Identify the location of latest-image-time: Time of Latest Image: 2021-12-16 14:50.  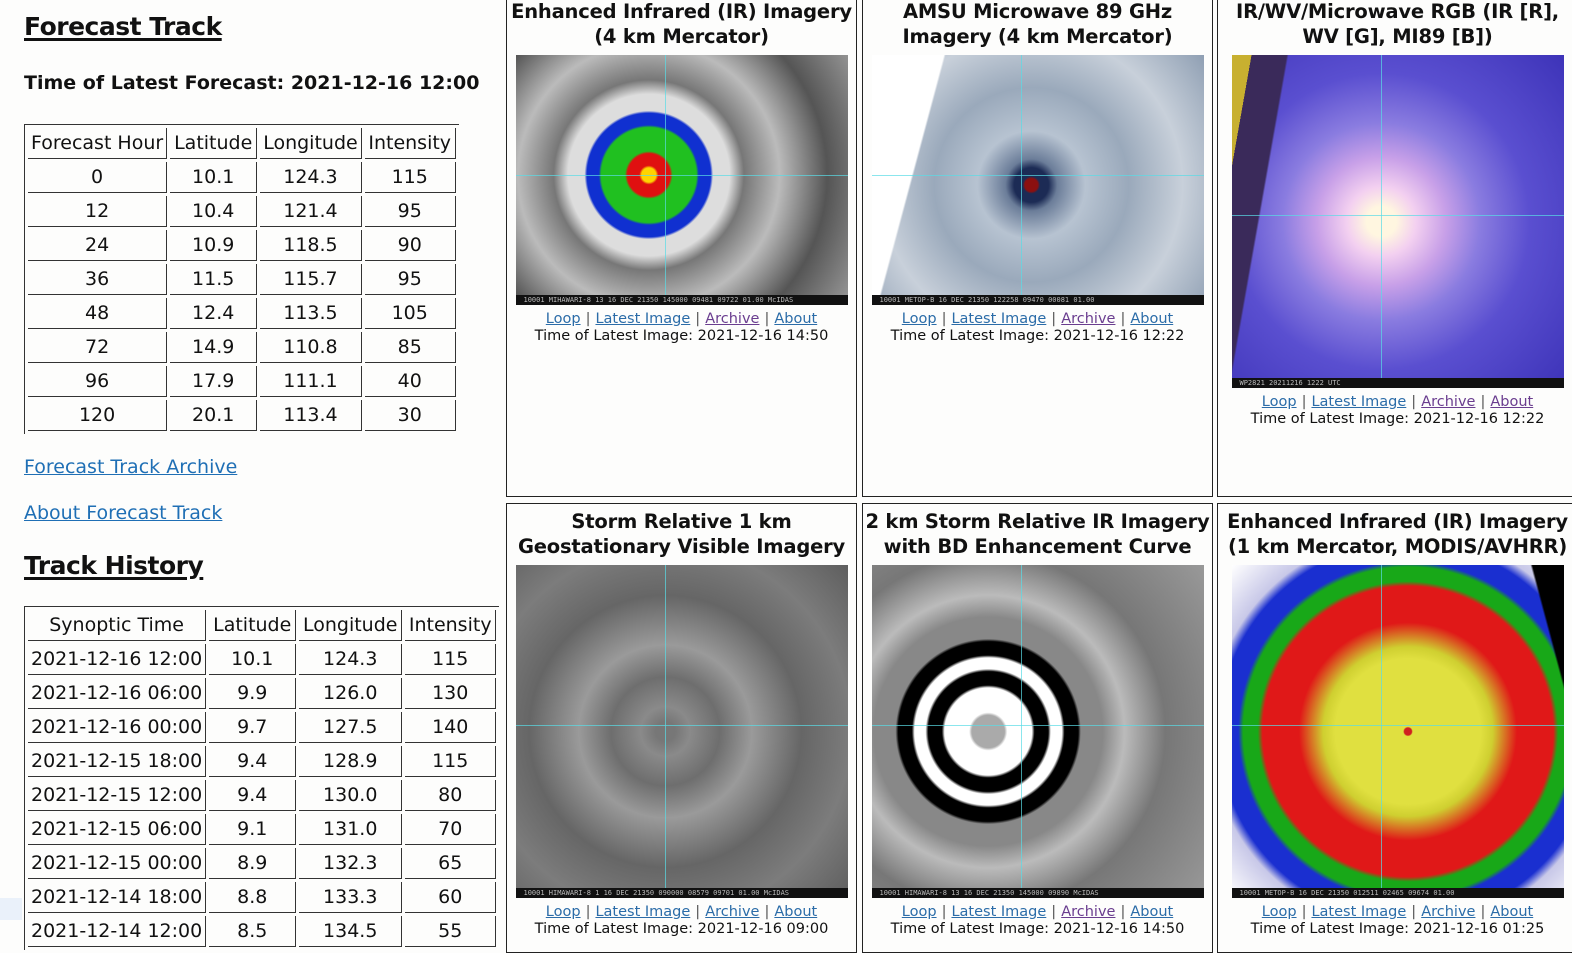
(1037, 929).